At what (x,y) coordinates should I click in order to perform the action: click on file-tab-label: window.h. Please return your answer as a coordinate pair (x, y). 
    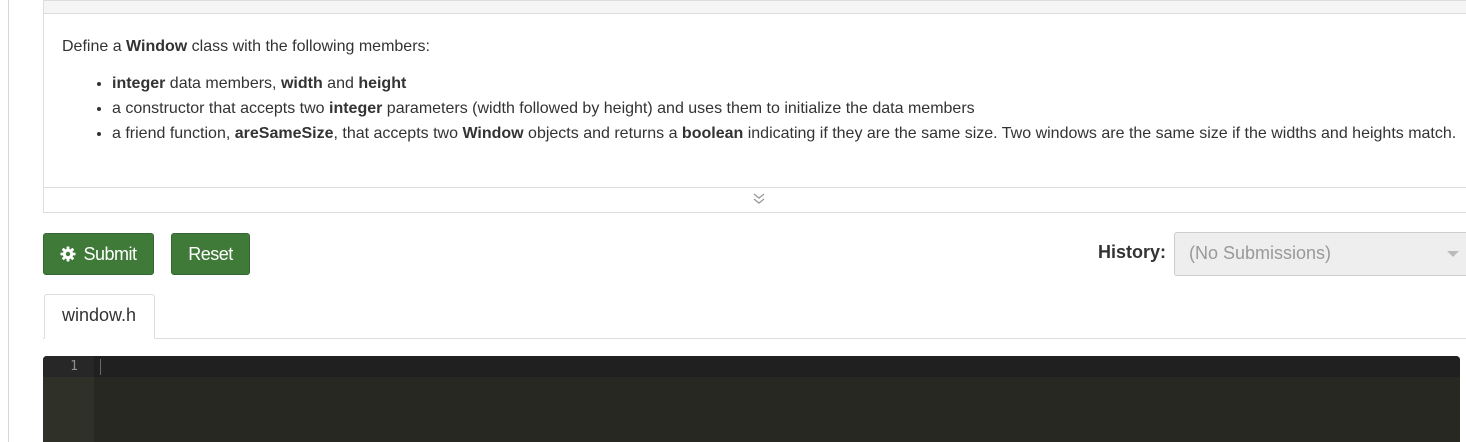
    Looking at the image, I should click on (99, 315).